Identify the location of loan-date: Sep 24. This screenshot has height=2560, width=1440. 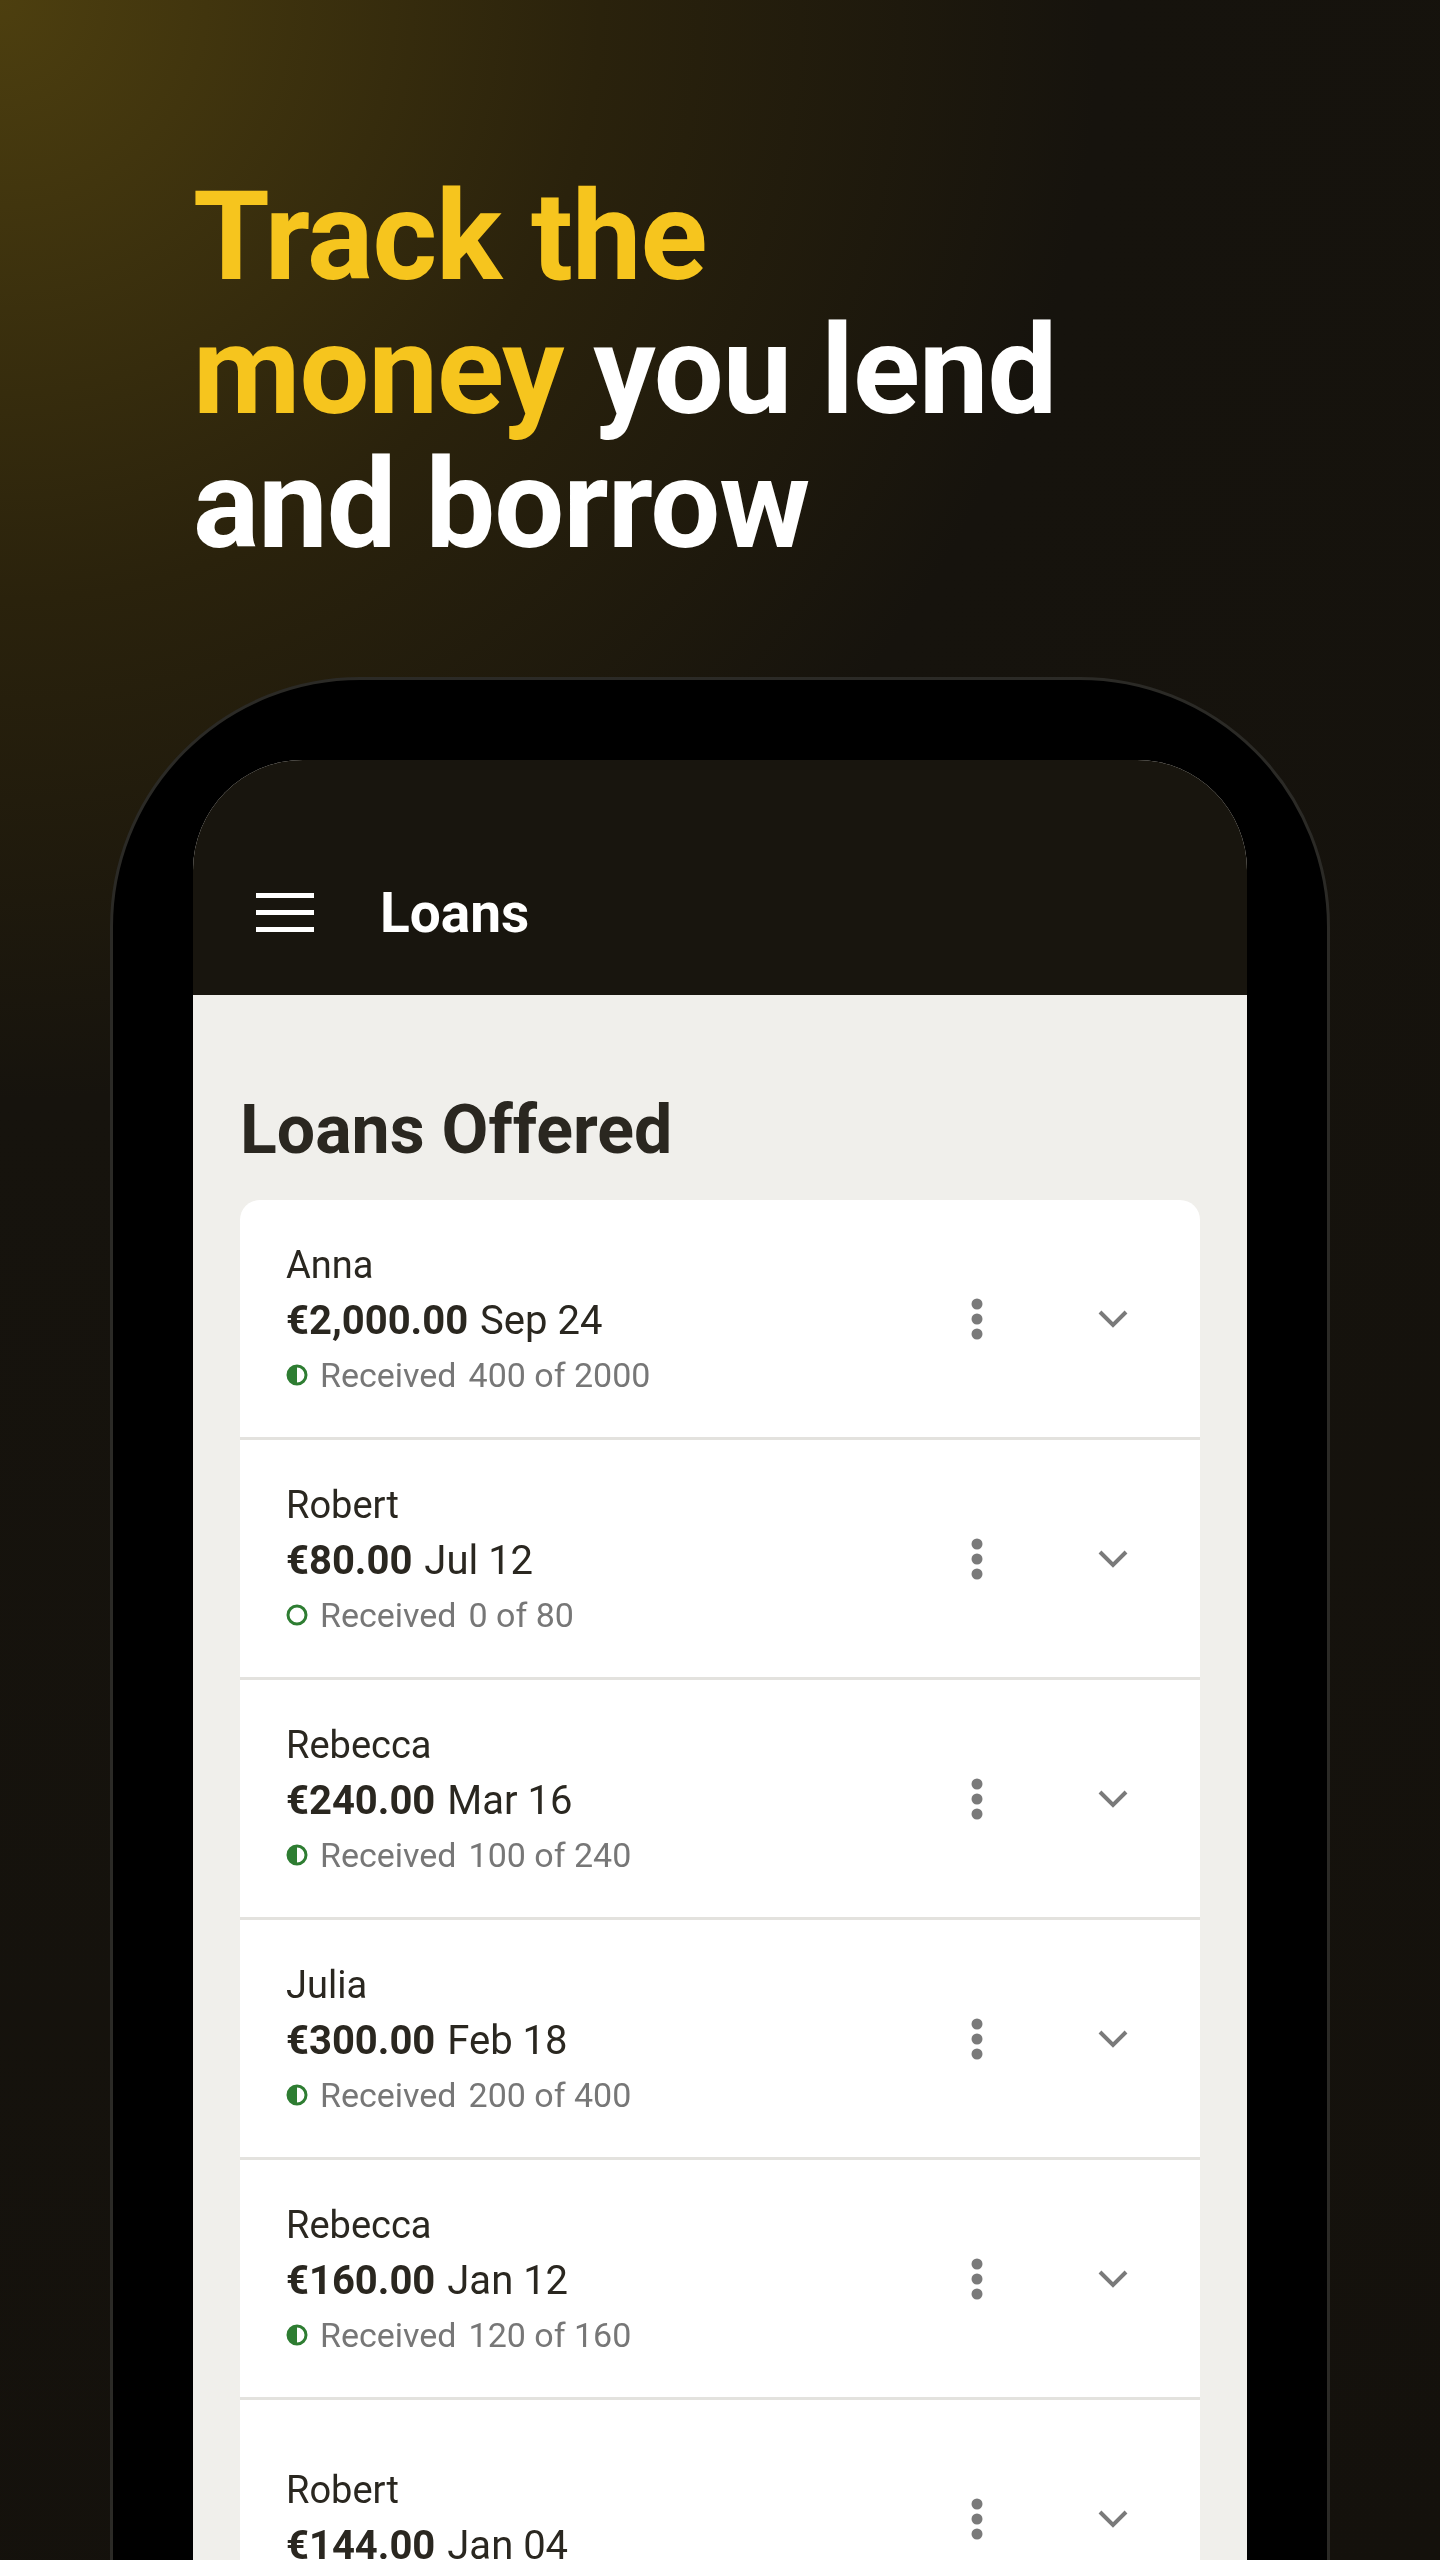
(541, 1320).